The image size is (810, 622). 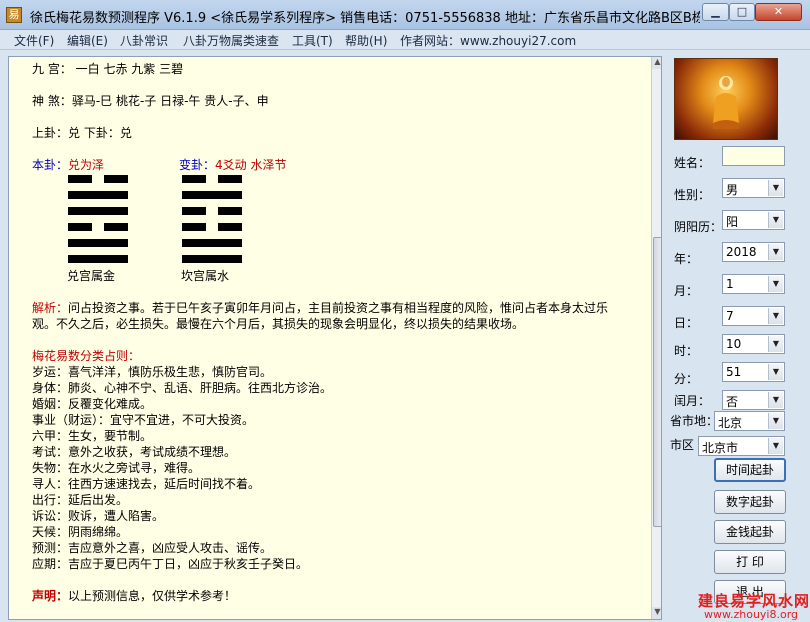 What do you see at coordinates (750, 470) in the screenshot?
I see `time-divination-button: 时间起卦` at bounding box center [750, 470].